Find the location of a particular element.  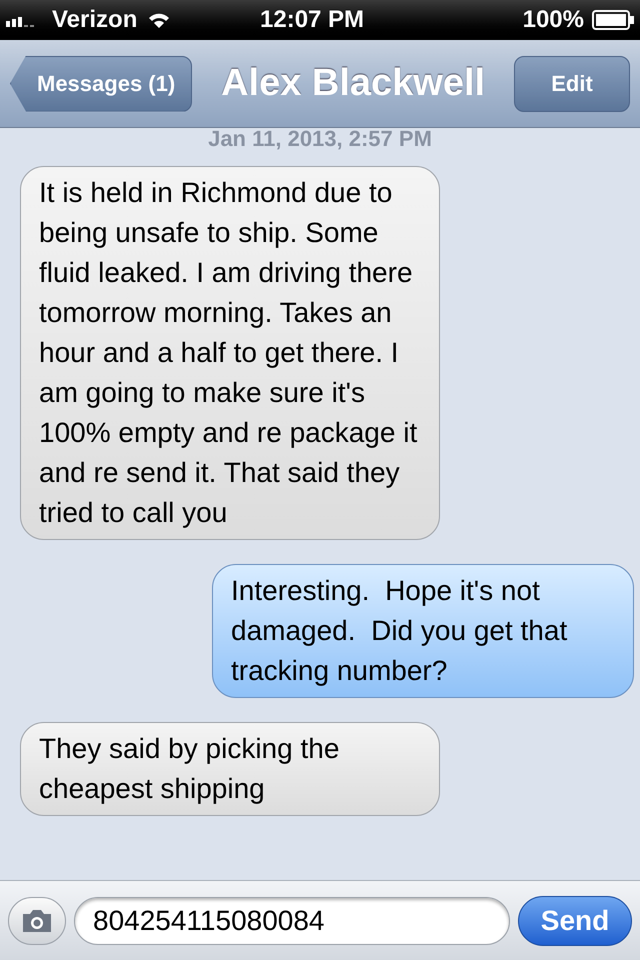

send-button: Send is located at coordinates (575, 921).